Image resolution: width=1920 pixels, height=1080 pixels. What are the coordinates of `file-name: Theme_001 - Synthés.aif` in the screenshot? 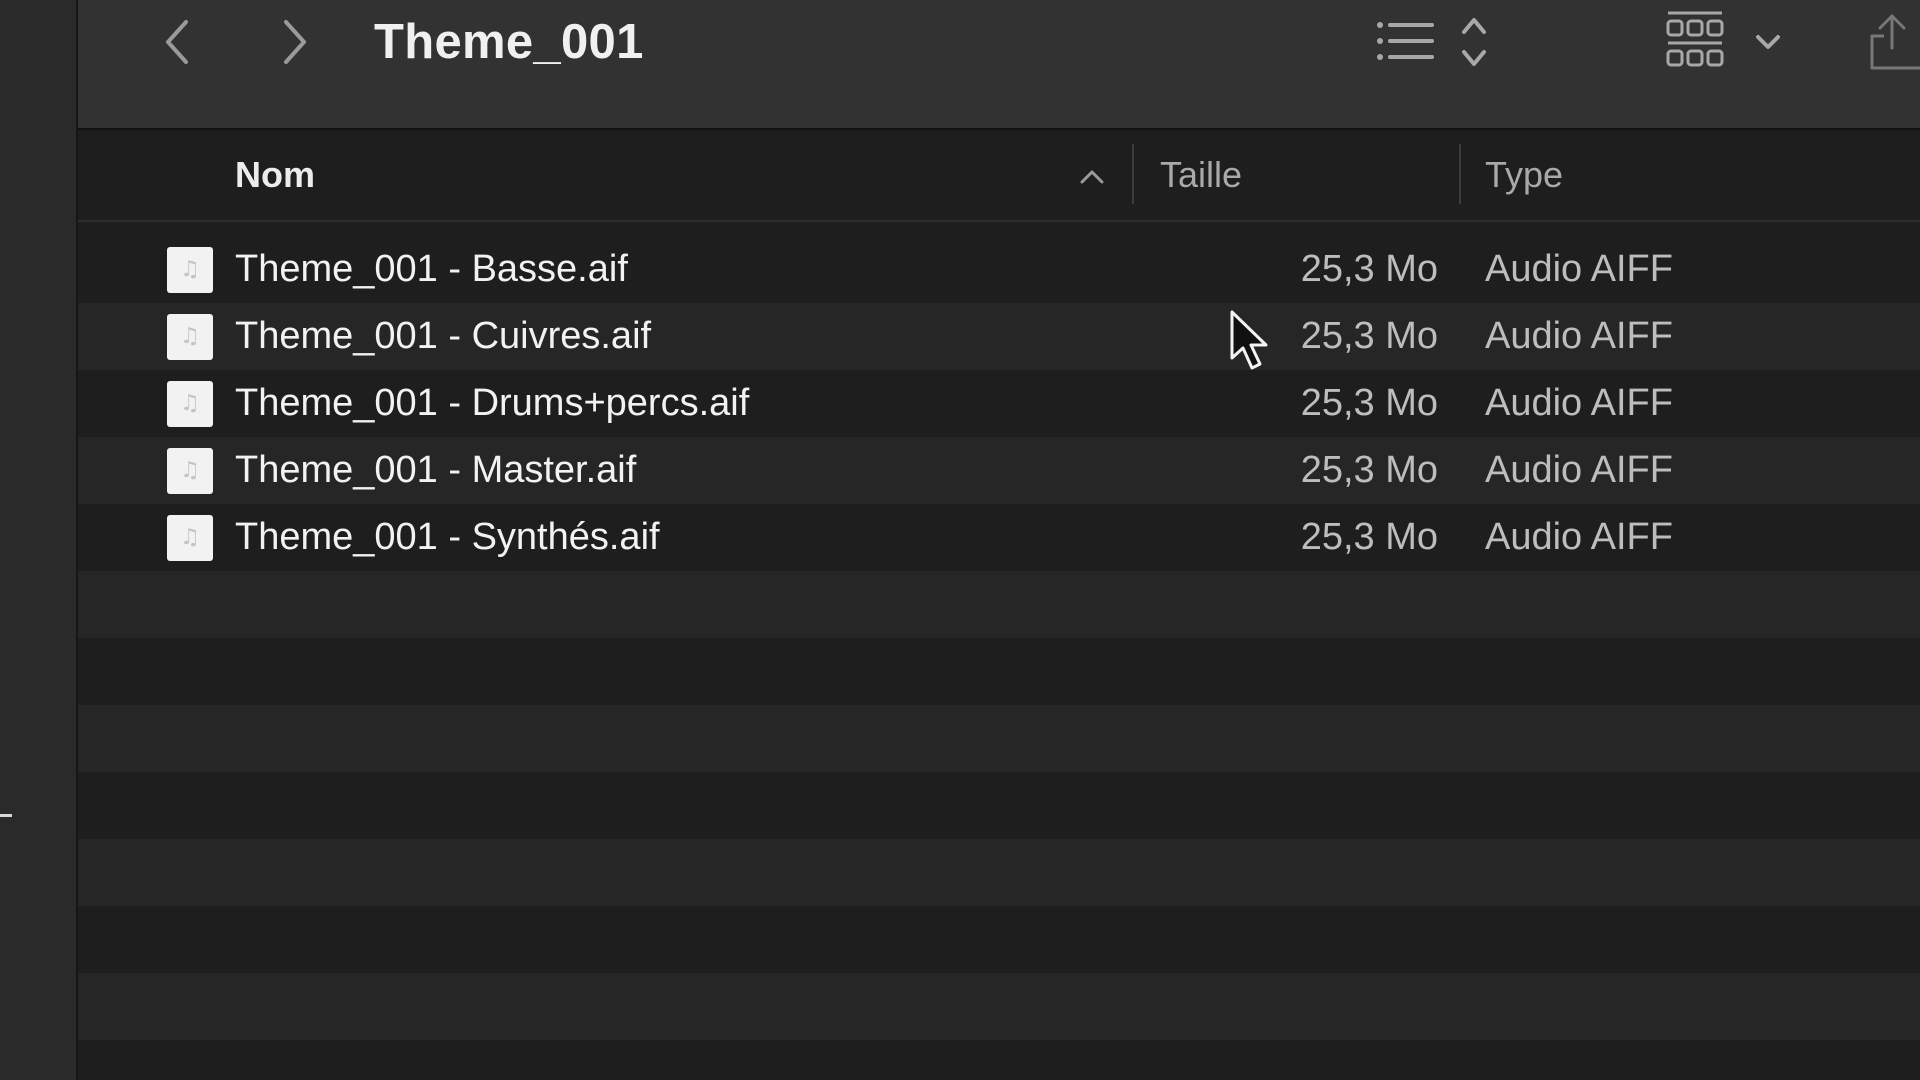 It's located at (447, 537).